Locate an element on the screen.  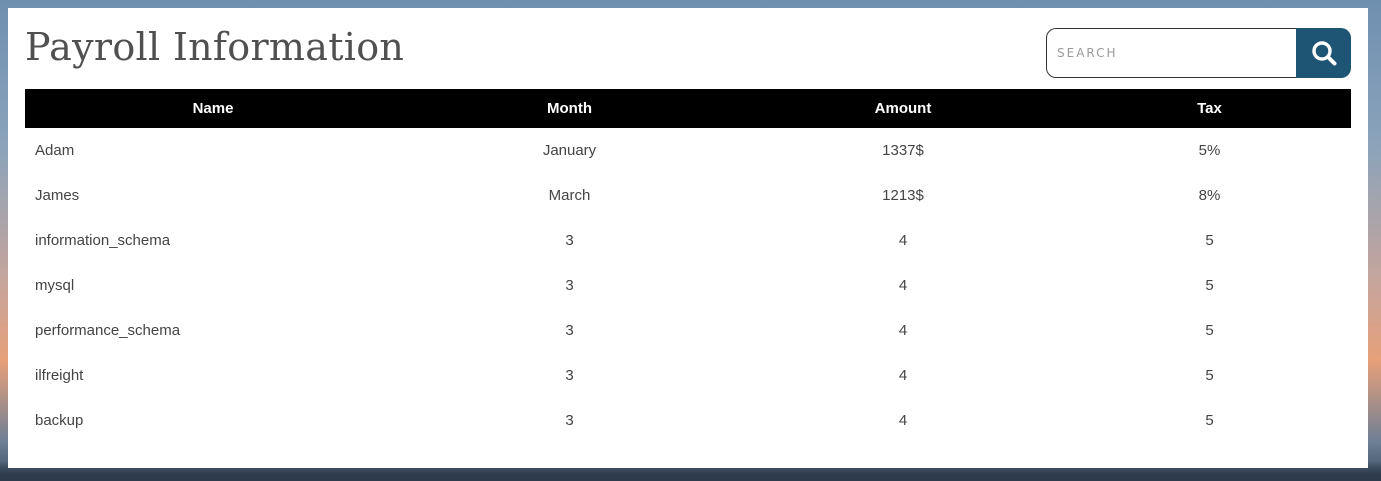
search-input is located at coordinates (1171, 53).